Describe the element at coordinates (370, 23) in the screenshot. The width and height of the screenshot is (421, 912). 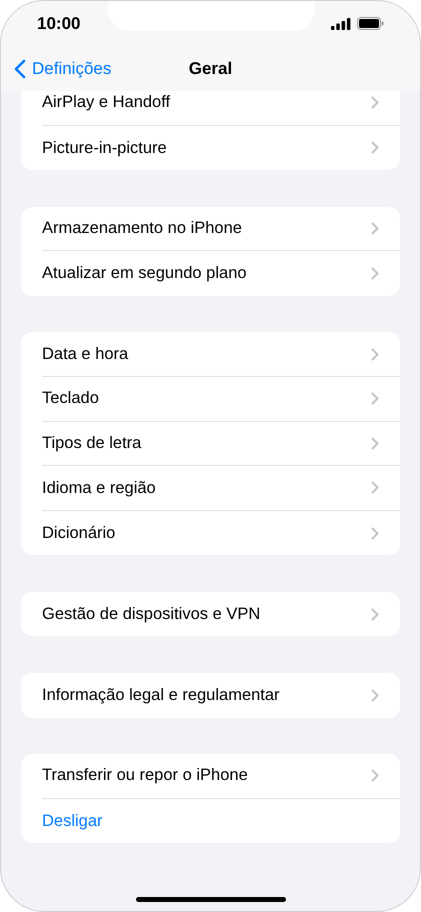
I see `battery-icon` at that location.